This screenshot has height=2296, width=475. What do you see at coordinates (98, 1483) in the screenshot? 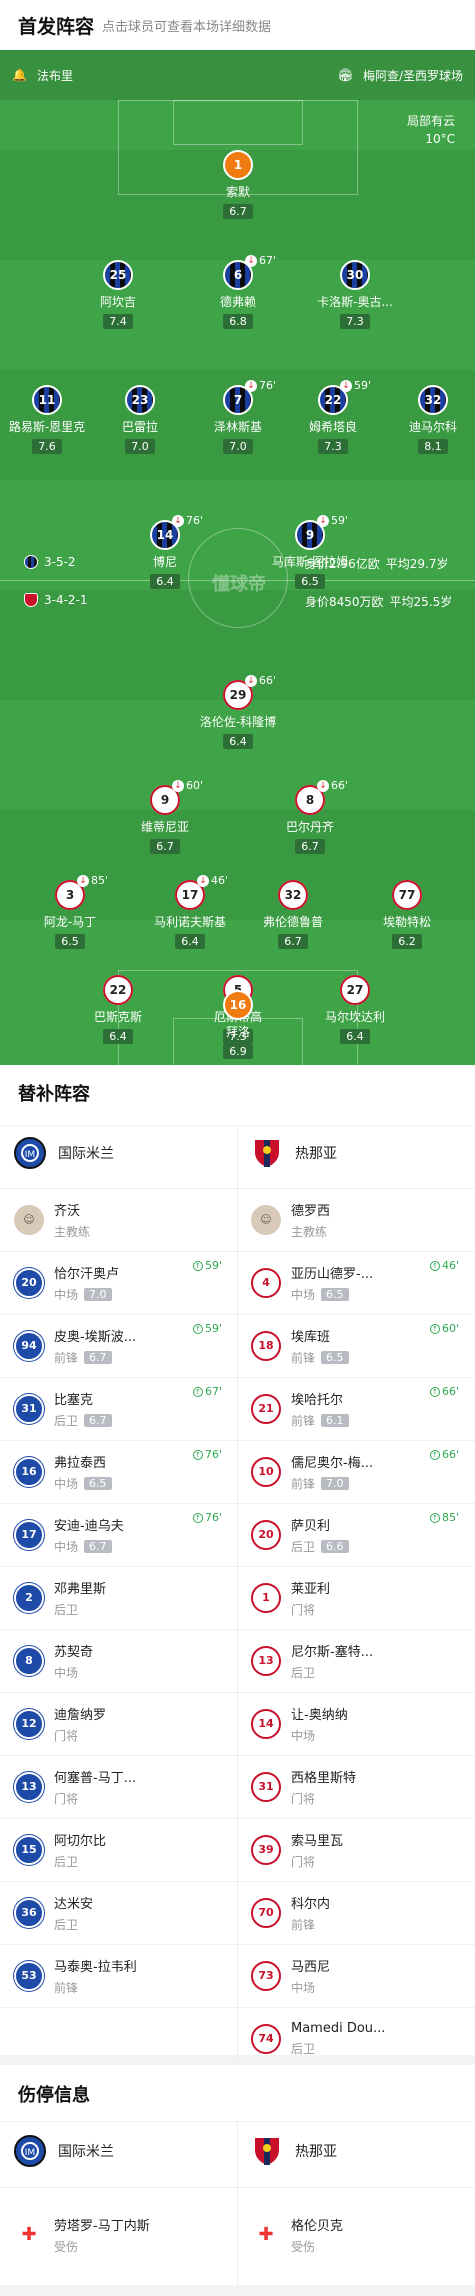
I see `substitute-rating: 6.5` at bounding box center [98, 1483].